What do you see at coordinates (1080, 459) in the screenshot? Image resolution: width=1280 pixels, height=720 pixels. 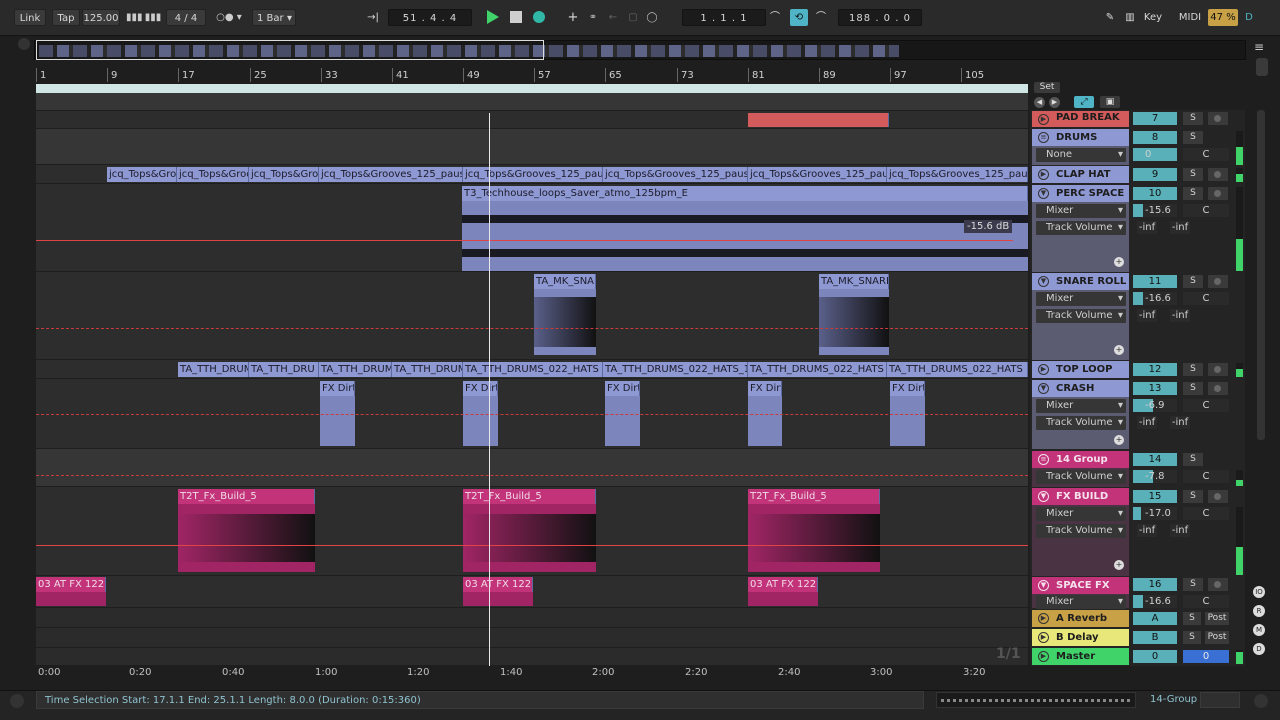 I see `track-header-group-14: ≡ 14 Group` at bounding box center [1080, 459].